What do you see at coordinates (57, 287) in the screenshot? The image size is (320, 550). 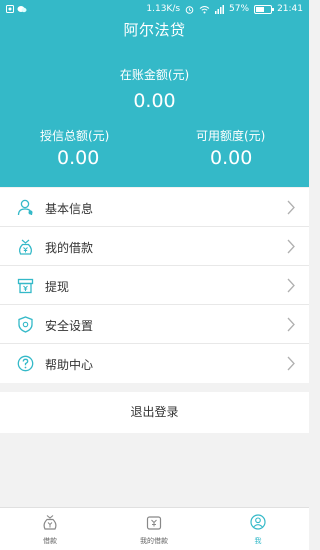 I see `menu-item-label: 提现` at bounding box center [57, 287].